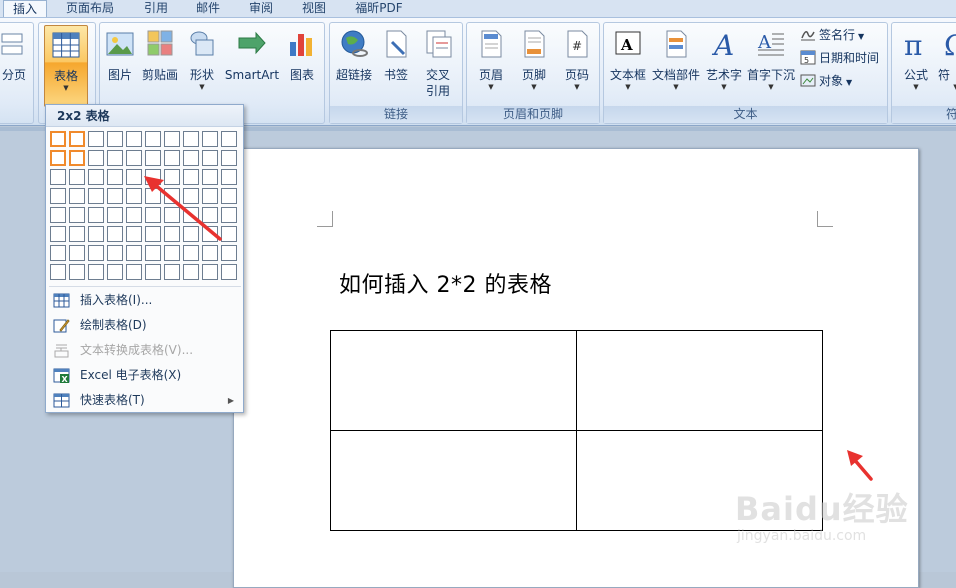 This screenshot has width=956, height=588. Describe the element at coordinates (252, 63) in the screenshot. I see `smartart-button: SmartArt` at that location.